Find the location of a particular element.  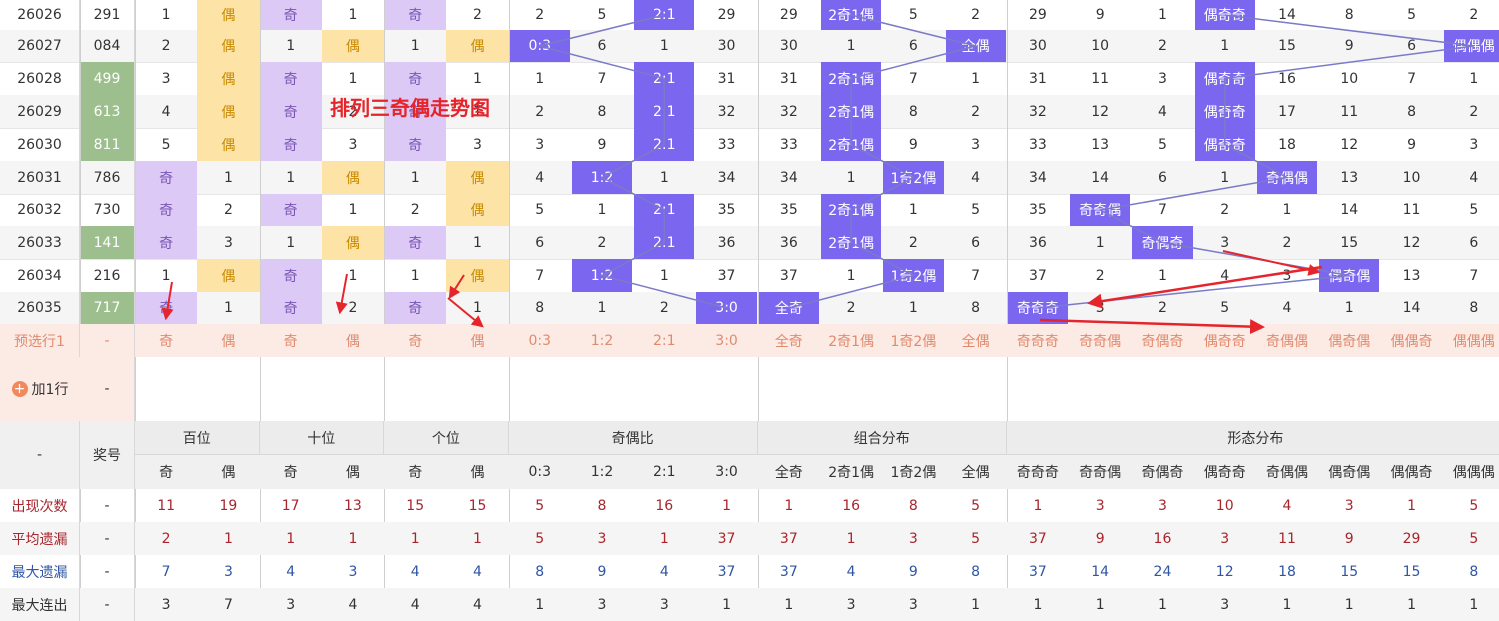

preselect-option: 2:1 is located at coordinates (664, 340).